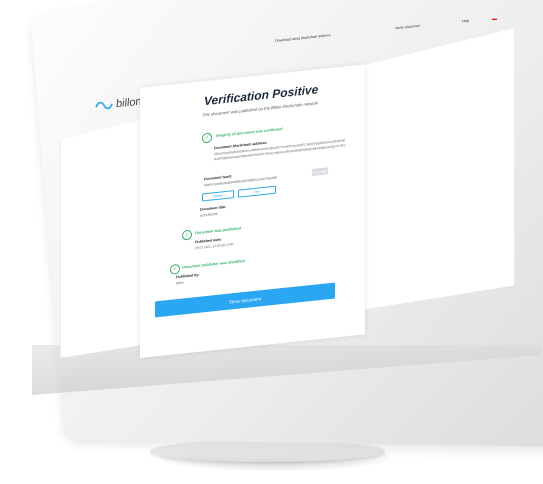 Image resolution: width=543 pixels, height=484 pixels. I want to click on integrity-status: Integrity of document was confirmed, so click(249, 133).